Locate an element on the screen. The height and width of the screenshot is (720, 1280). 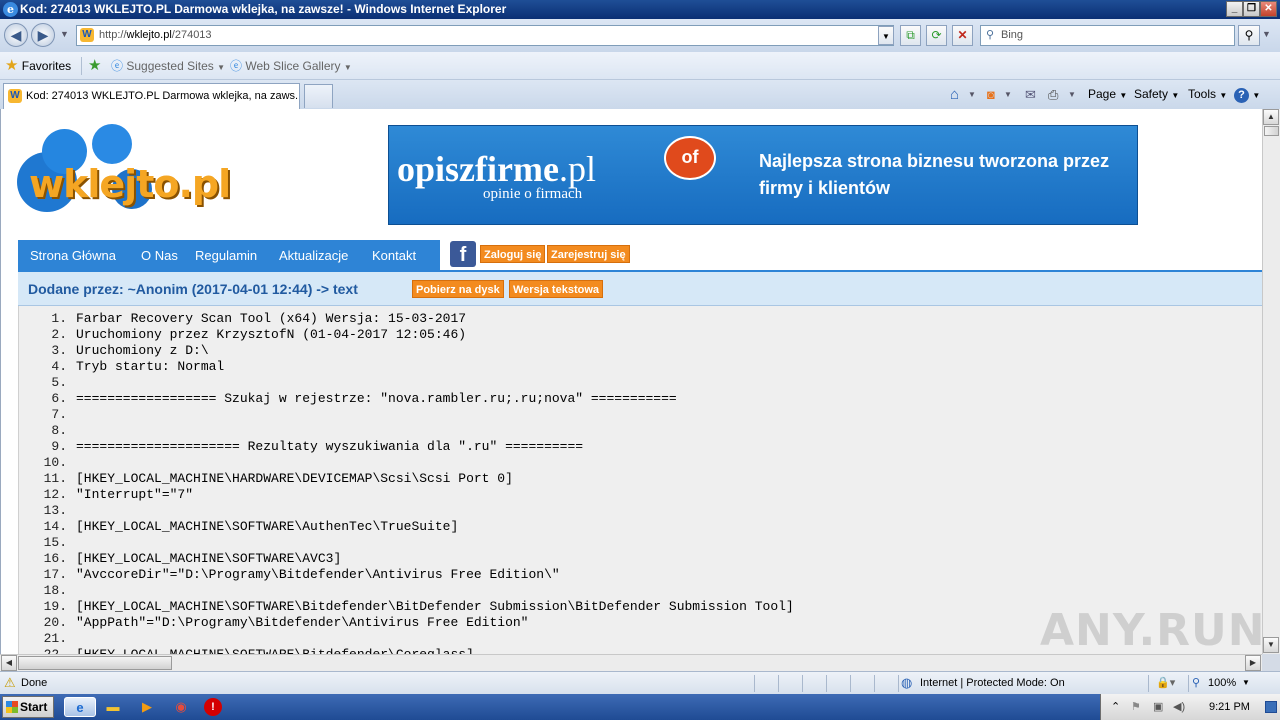
favorites-button: ★ Favorites is located at coordinates (38, 66).